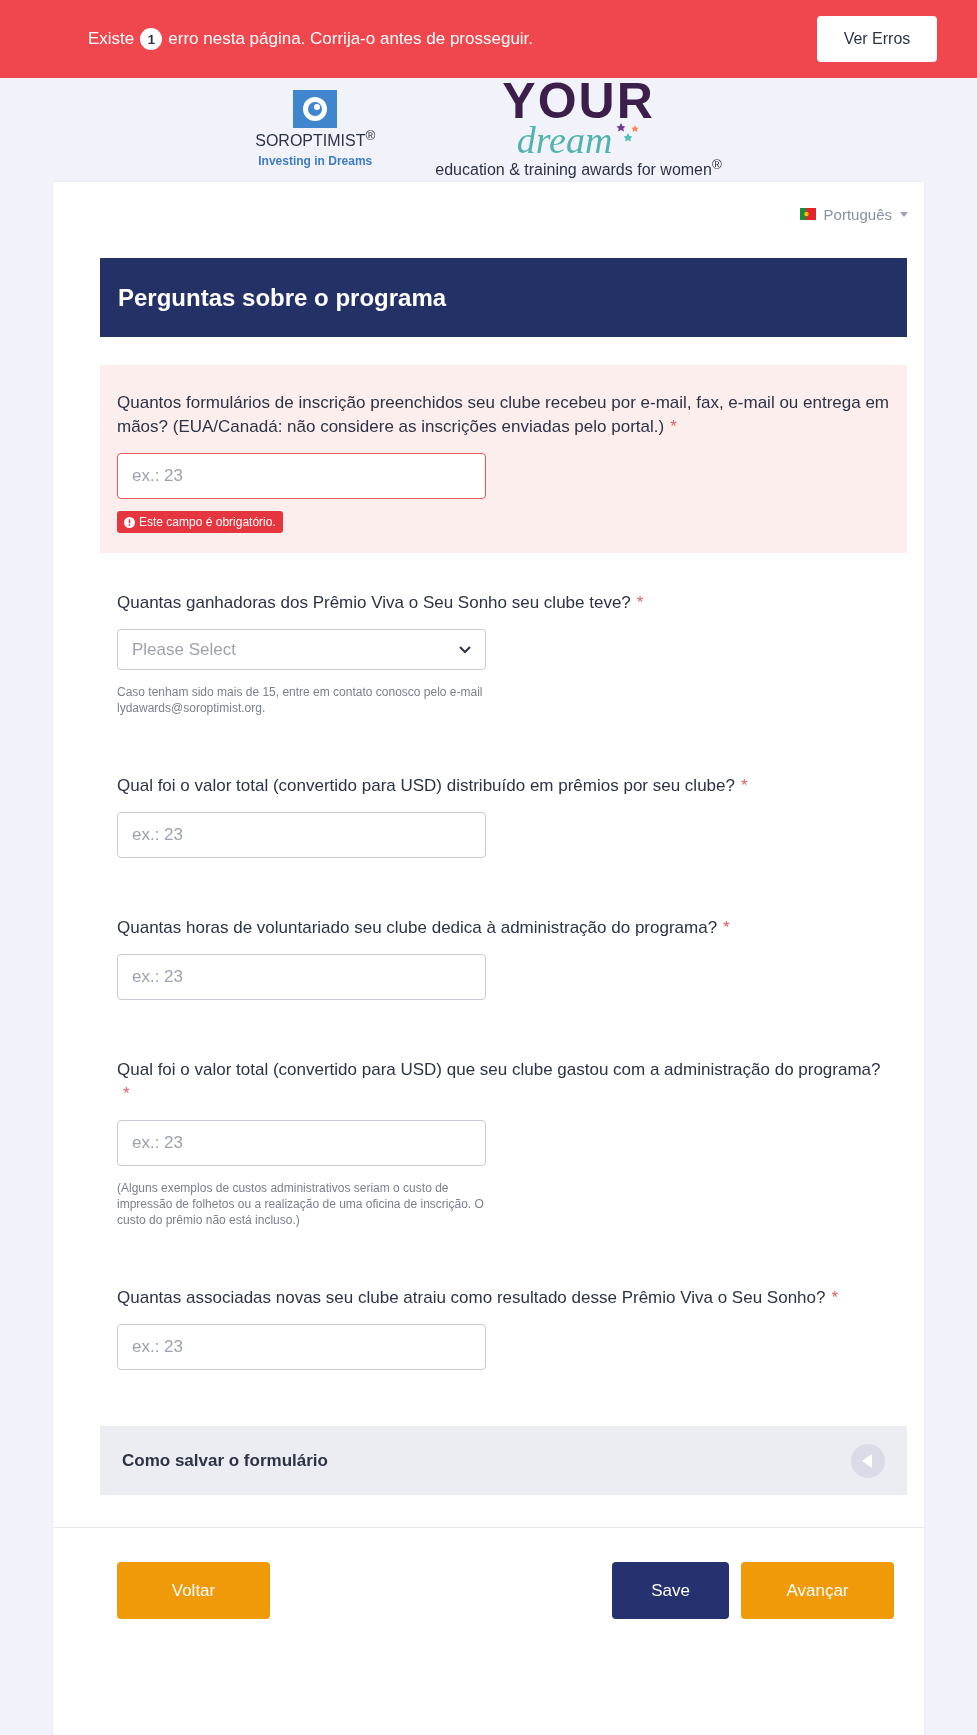 The image size is (977, 1735). I want to click on question-label: Quantas ganhadoras dos Prêmio Viva o Seu Sonho seu clube teve? *, so click(381, 603).